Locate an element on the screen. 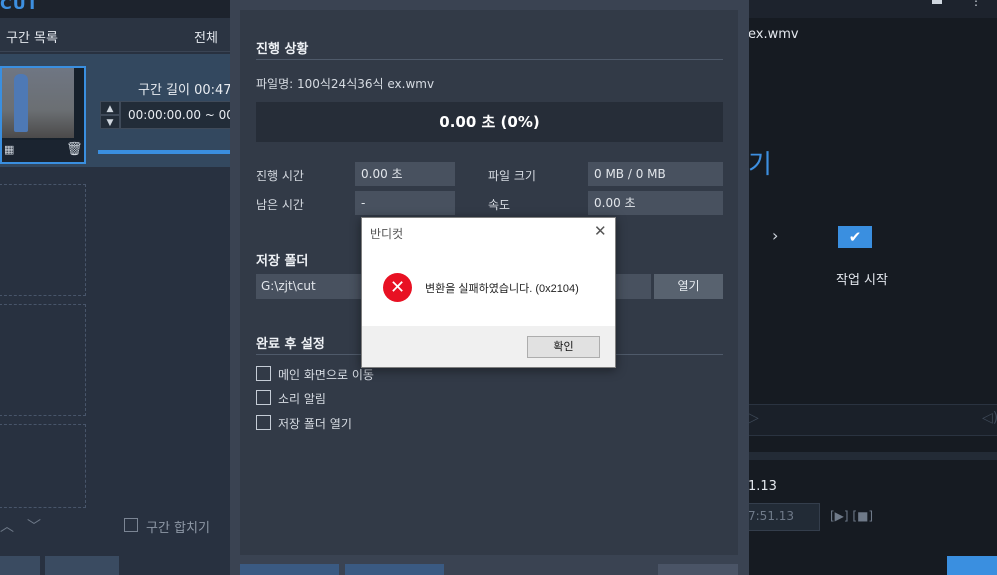 This screenshot has width=997, height=575. start-task-label: 작업 시작 is located at coordinates (862, 280).